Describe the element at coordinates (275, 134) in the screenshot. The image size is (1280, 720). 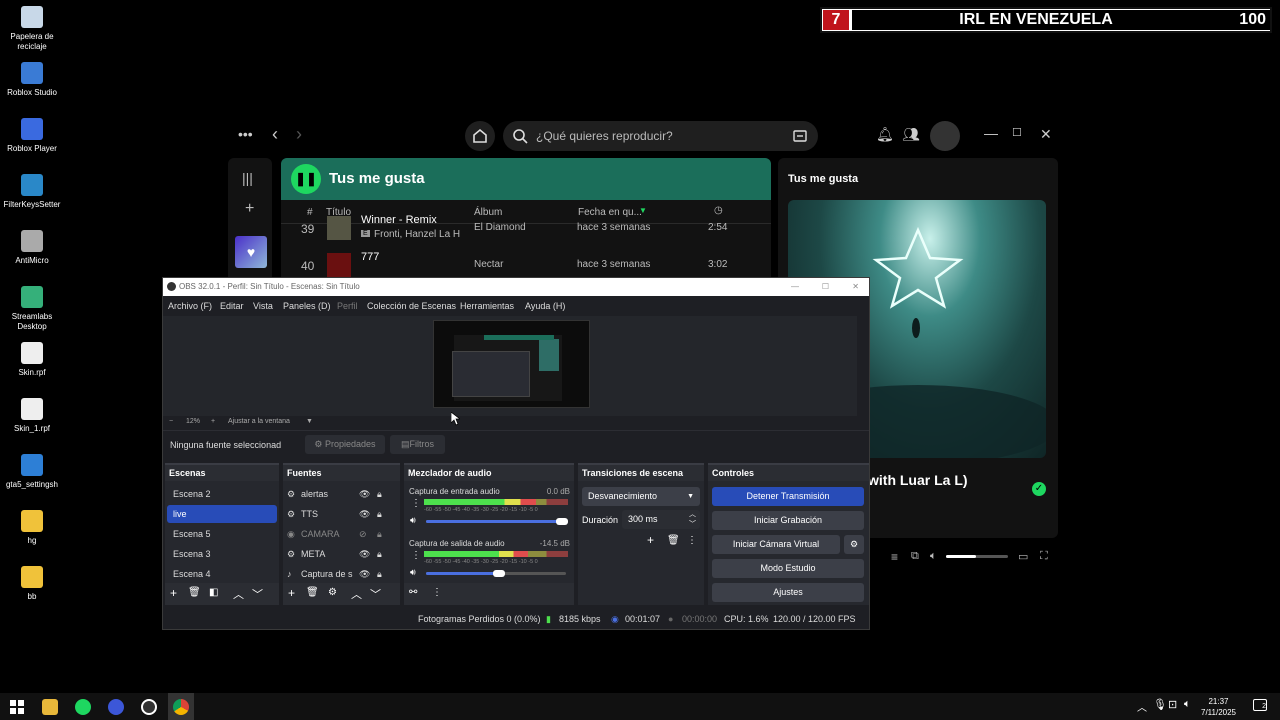
I see `back-icon: ‹` at that location.